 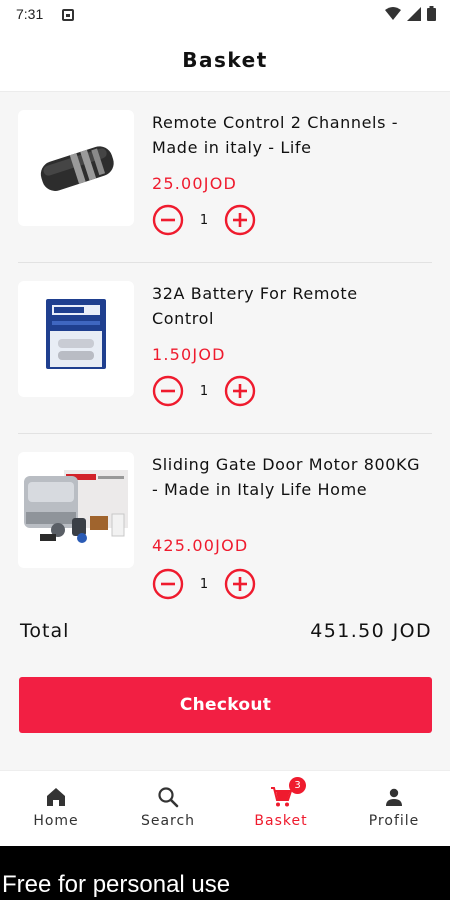 I want to click on person-icon, so click(x=394, y=797).